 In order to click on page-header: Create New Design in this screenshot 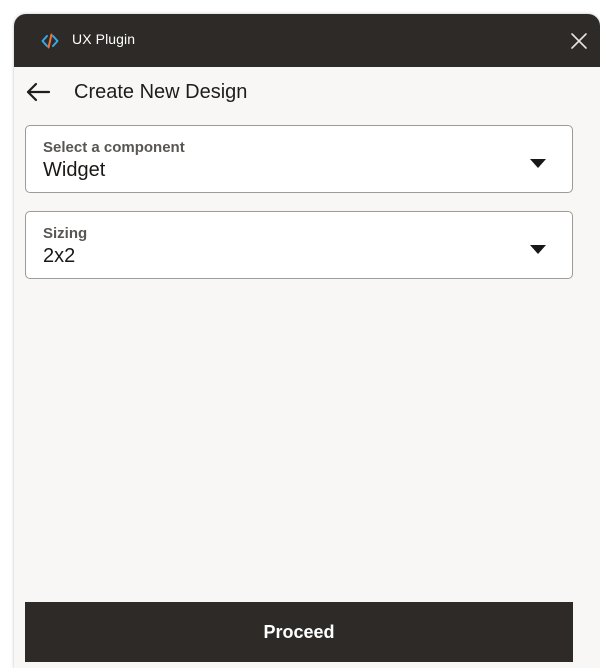, I will do `click(307, 93)`.